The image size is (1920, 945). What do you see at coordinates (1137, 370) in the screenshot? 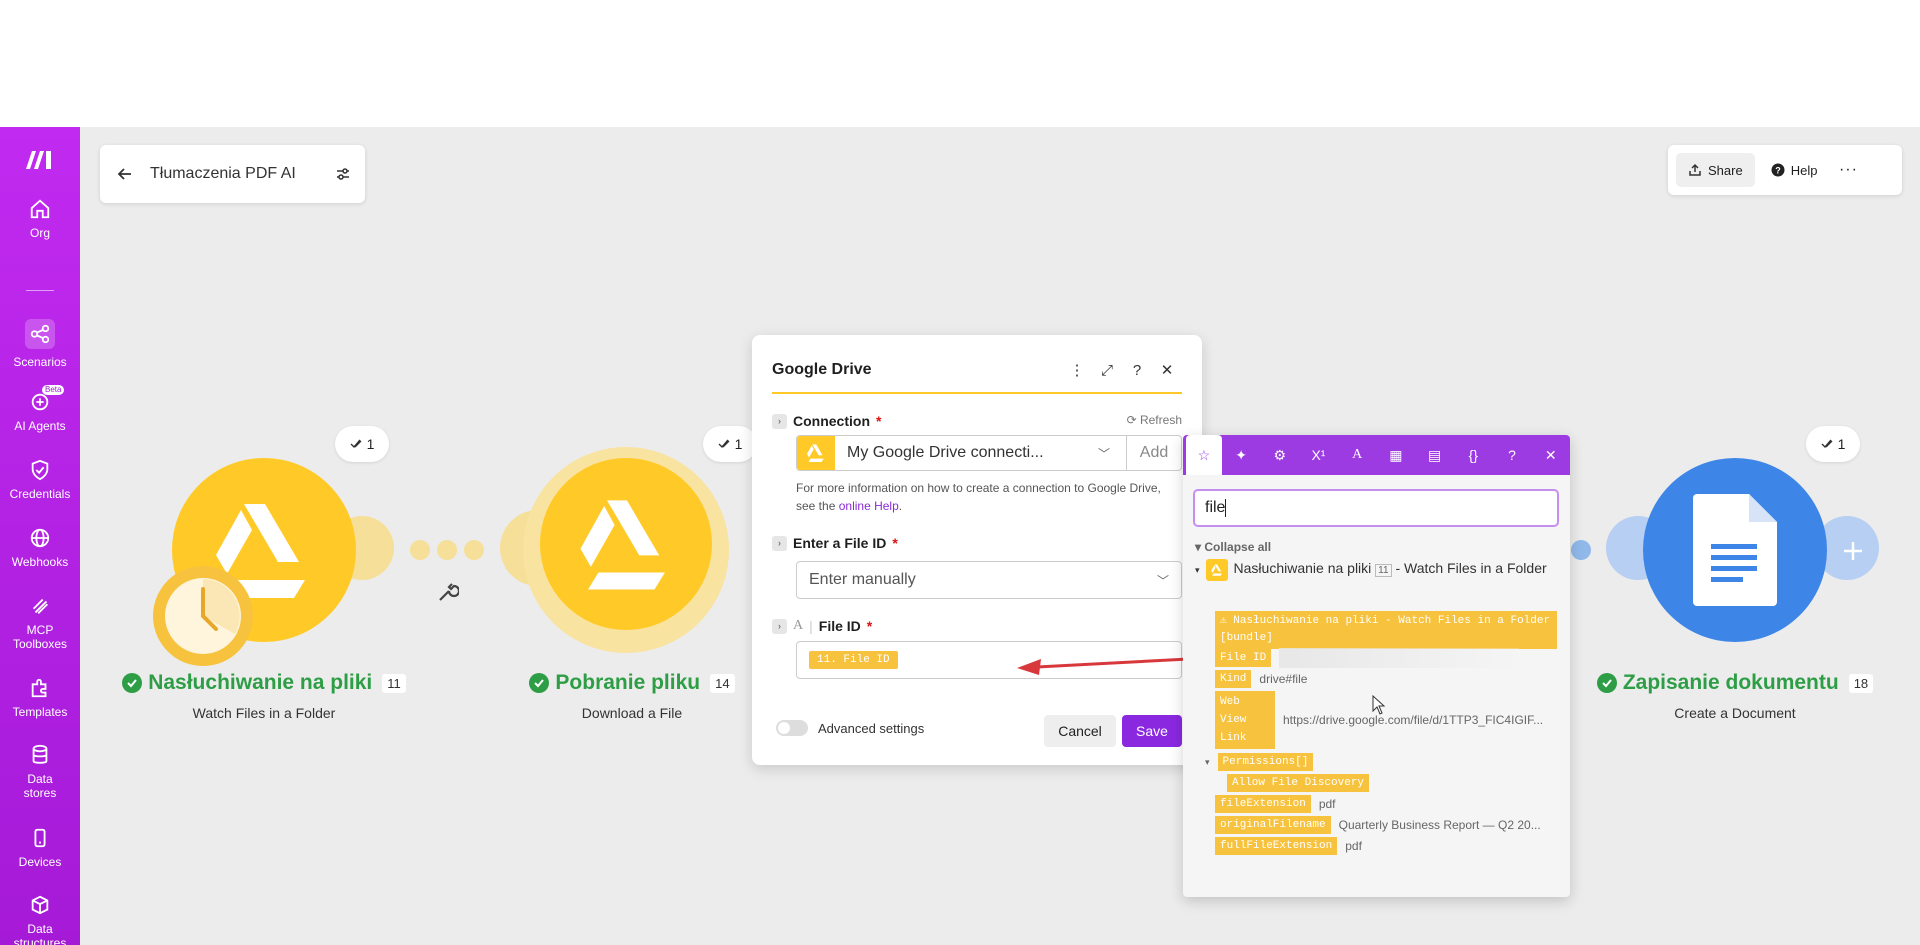
I see `help-icon: ?` at bounding box center [1137, 370].